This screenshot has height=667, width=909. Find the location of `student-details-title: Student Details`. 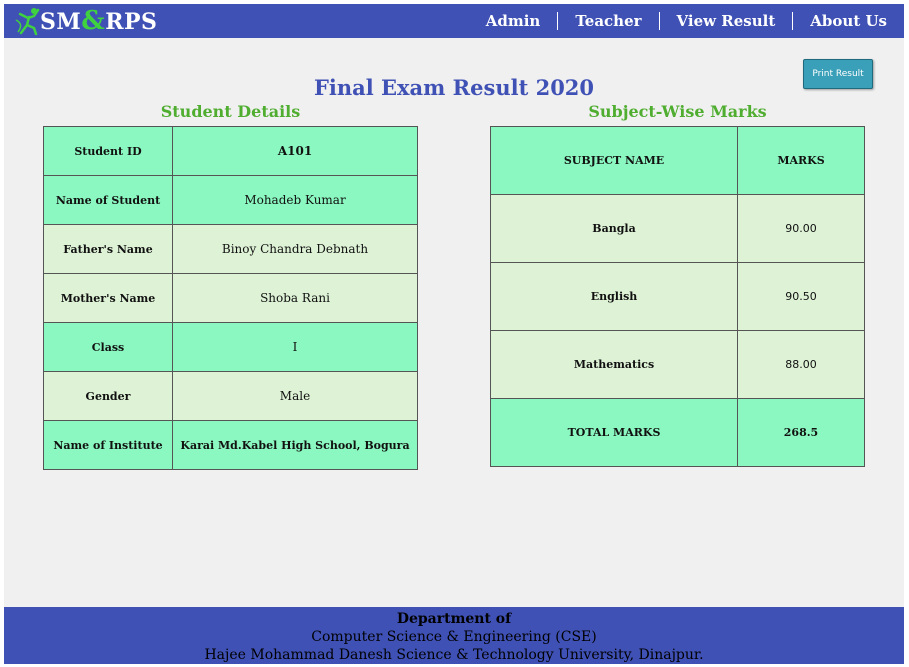

student-details-title: Student Details is located at coordinates (230, 111).